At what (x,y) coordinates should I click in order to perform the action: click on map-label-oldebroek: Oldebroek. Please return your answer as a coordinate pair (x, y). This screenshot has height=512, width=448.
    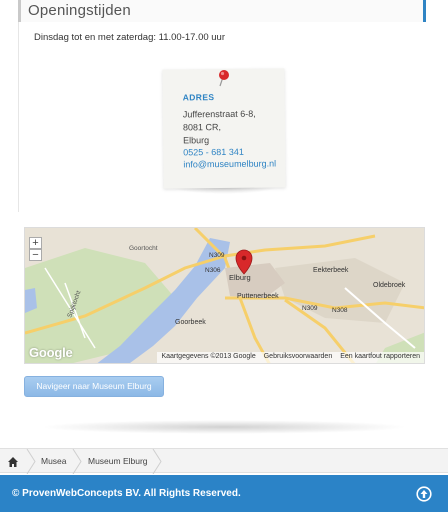
    Looking at the image, I should click on (389, 285).